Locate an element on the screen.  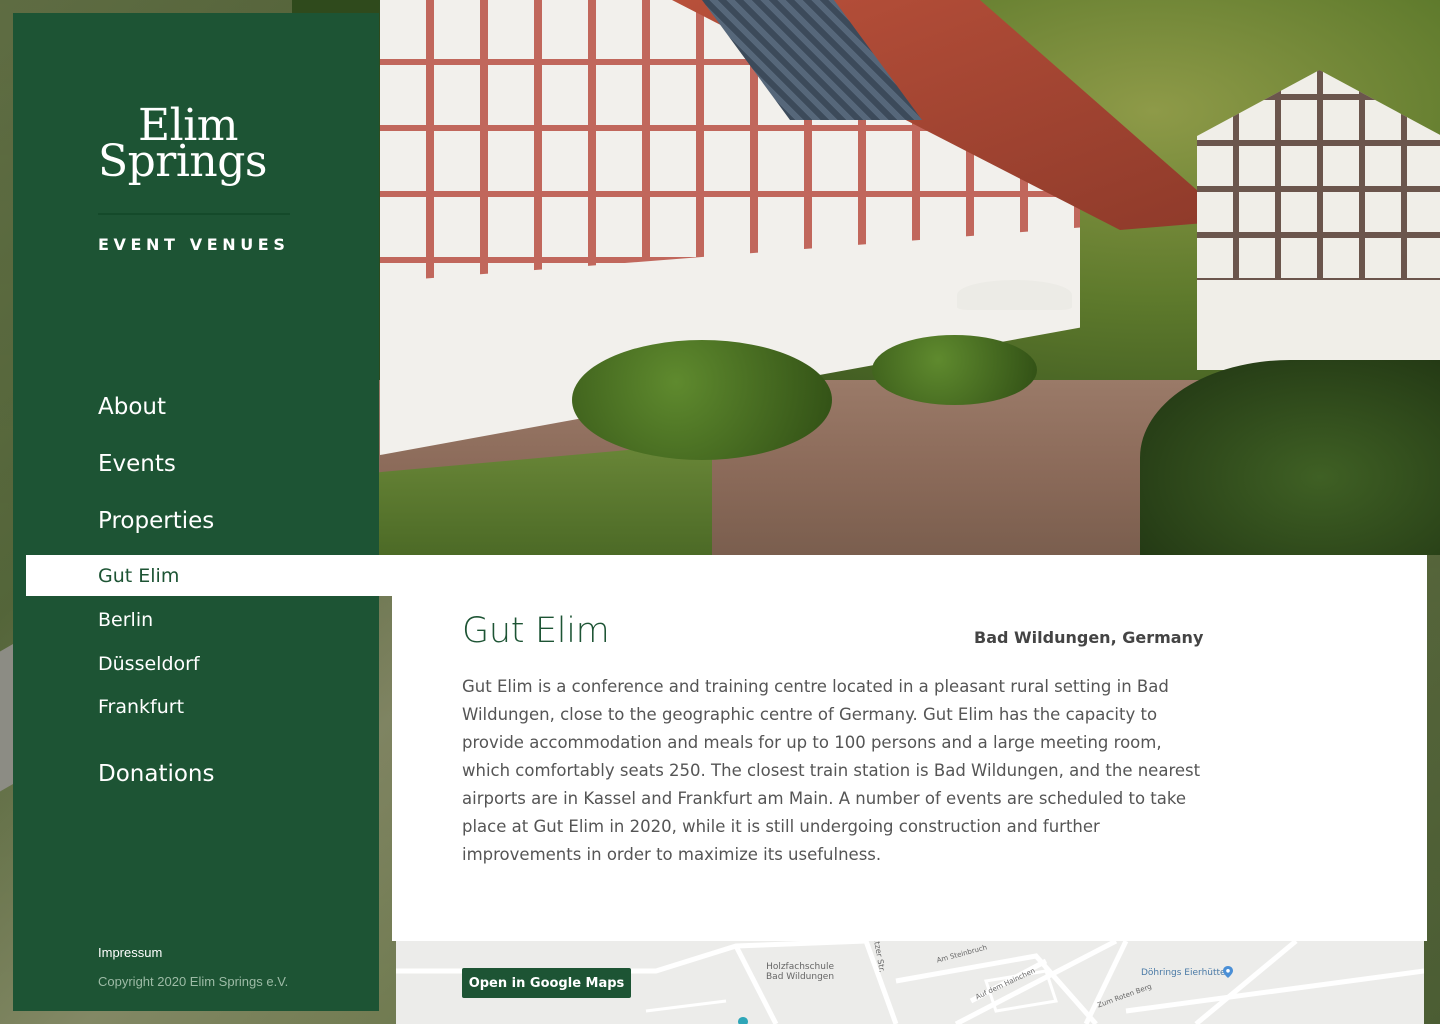
nav-donations: Donations is located at coordinates (156, 774).